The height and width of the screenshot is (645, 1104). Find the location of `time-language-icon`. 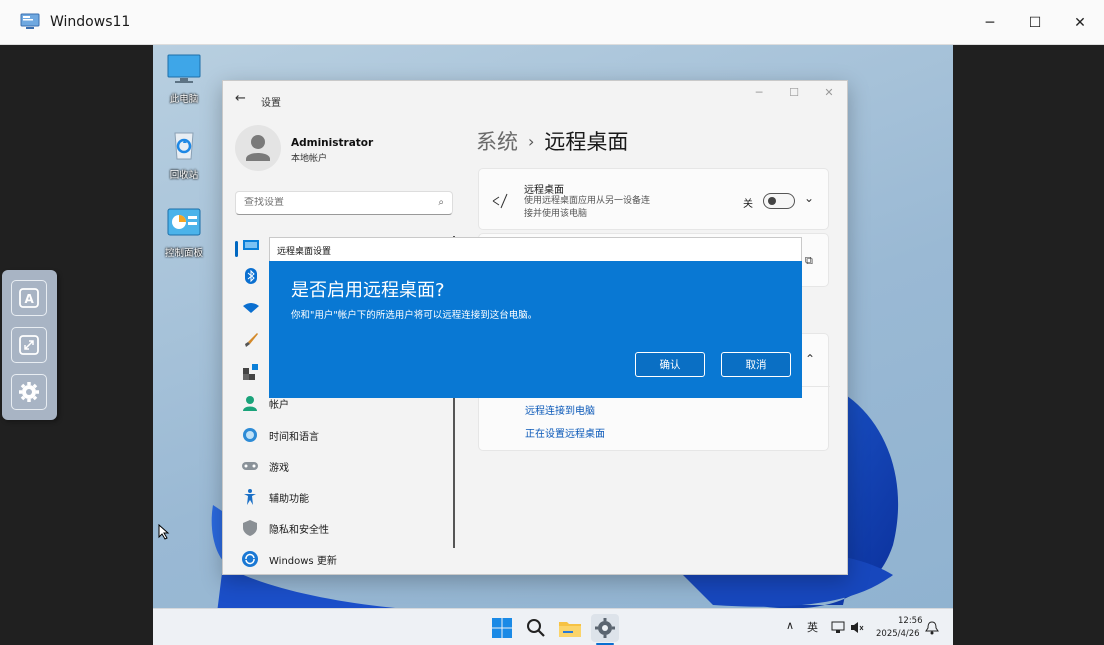

time-language-icon is located at coordinates (250, 435).